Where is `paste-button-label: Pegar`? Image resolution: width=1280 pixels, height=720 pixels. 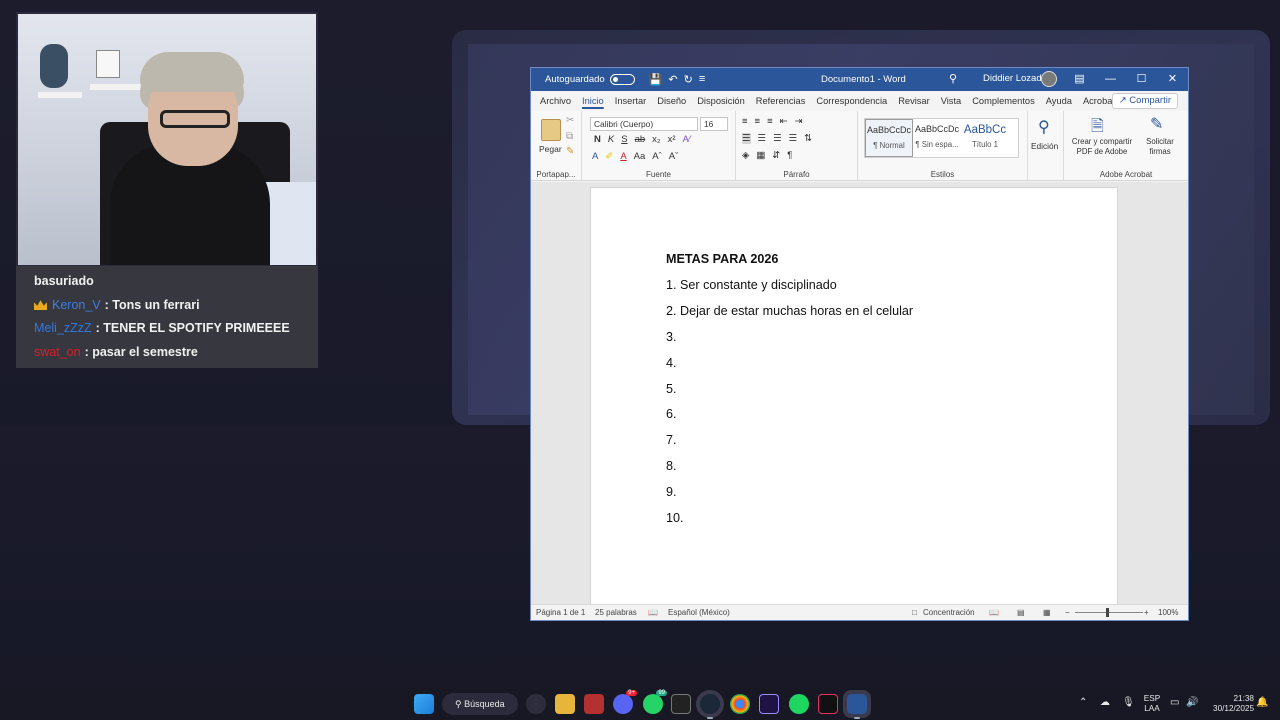
paste-button-label: Pegar is located at coordinates (550, 149).